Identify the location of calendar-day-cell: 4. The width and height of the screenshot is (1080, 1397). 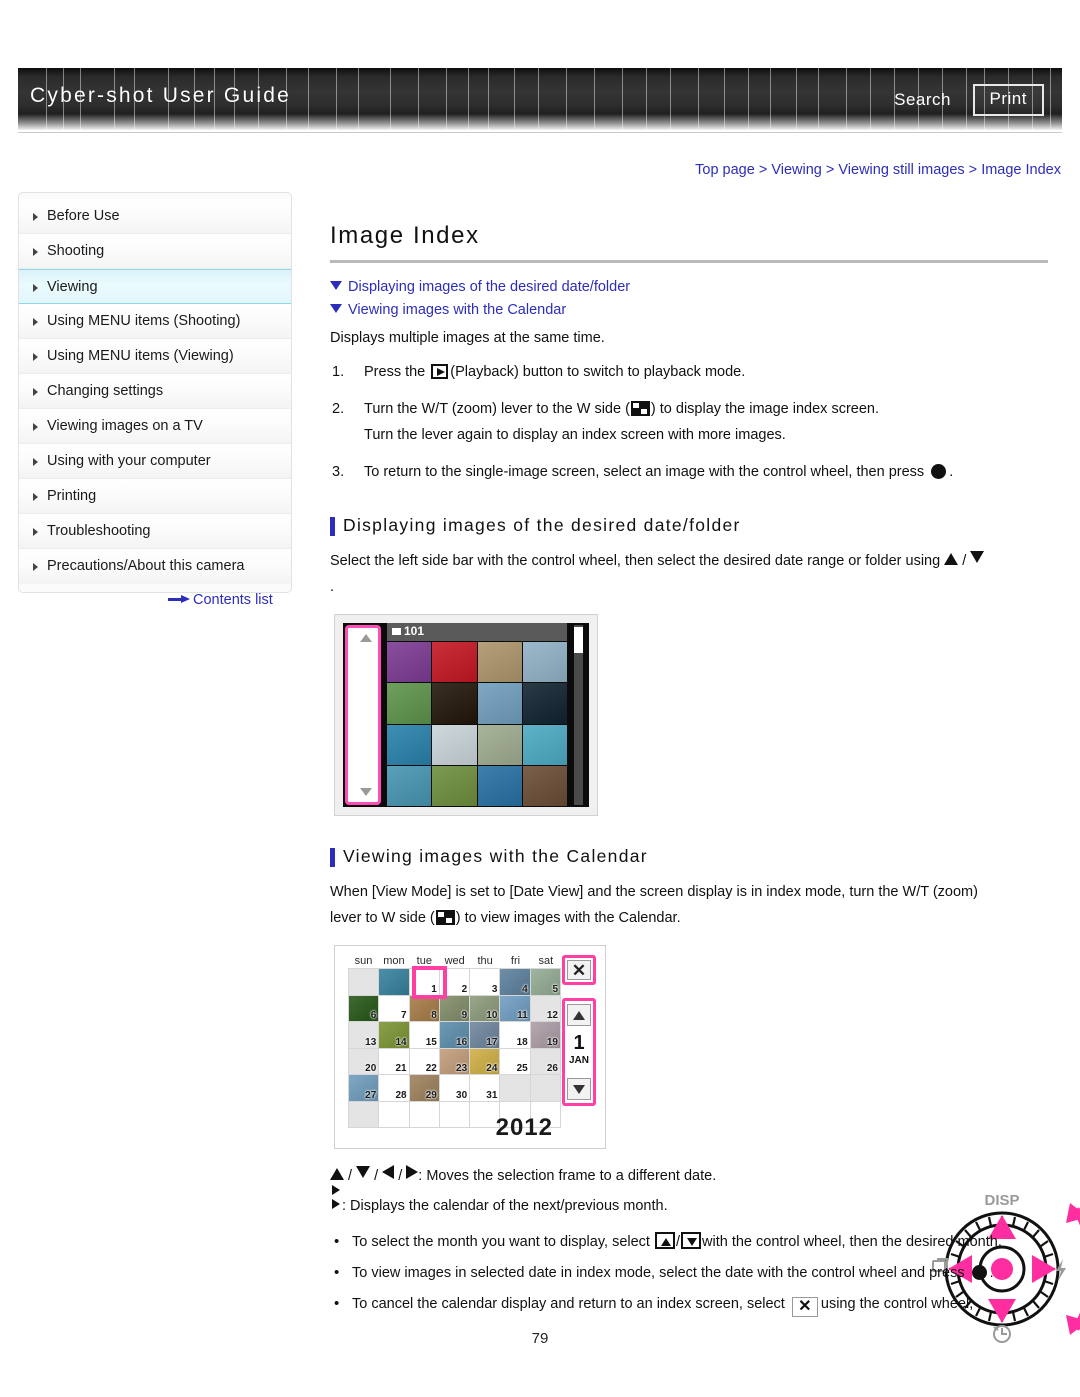
(515, 982).